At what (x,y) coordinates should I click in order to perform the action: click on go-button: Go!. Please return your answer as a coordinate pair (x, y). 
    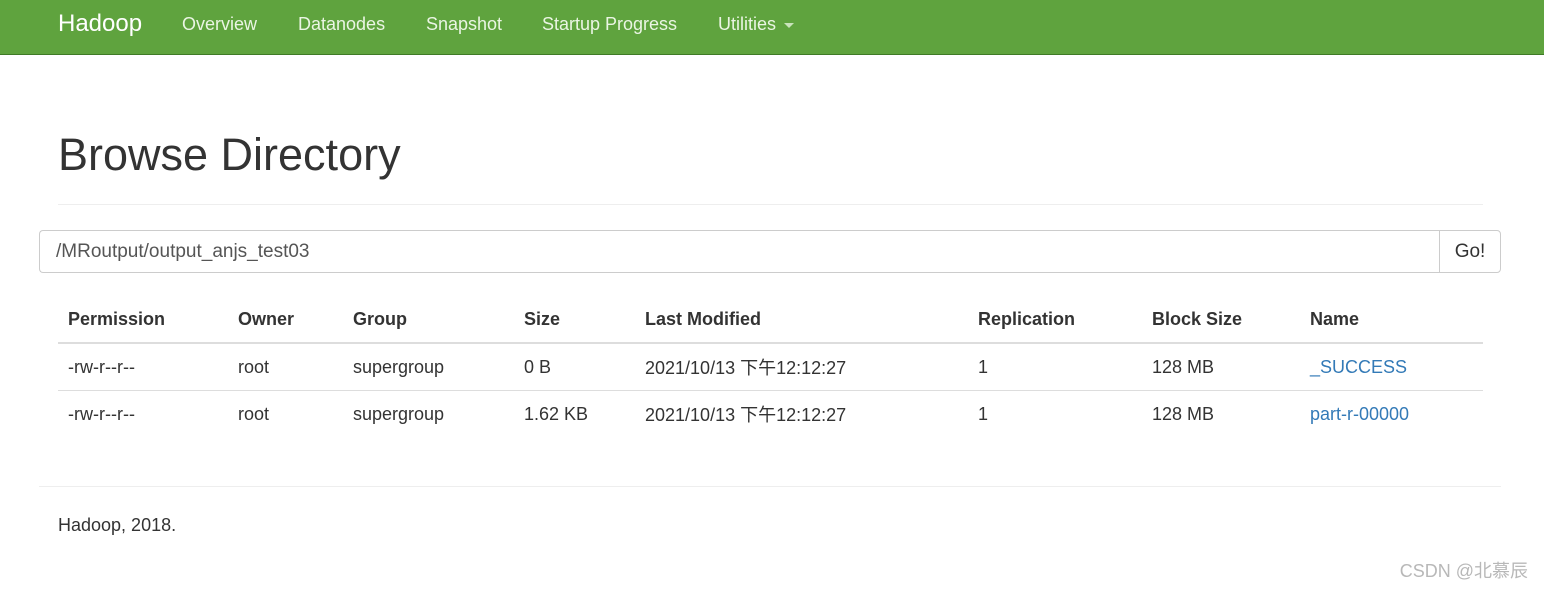
    Looking at the image, I should click on (1470, 251).